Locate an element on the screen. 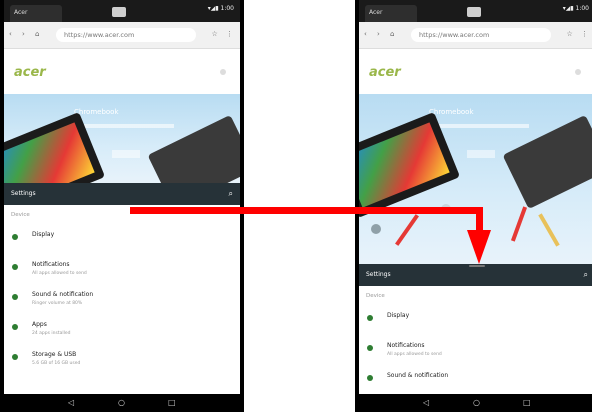 The width and height of the screenshot is (592, 412). apps-icon is located at coordinates (15, 327).